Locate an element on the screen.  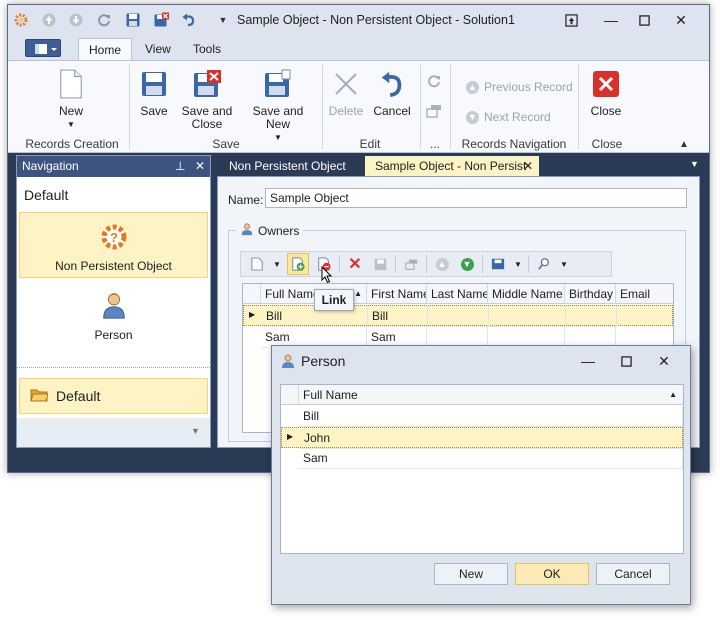
previous-record-button: ▲ Previous Record is located at coordinates (519, 87).